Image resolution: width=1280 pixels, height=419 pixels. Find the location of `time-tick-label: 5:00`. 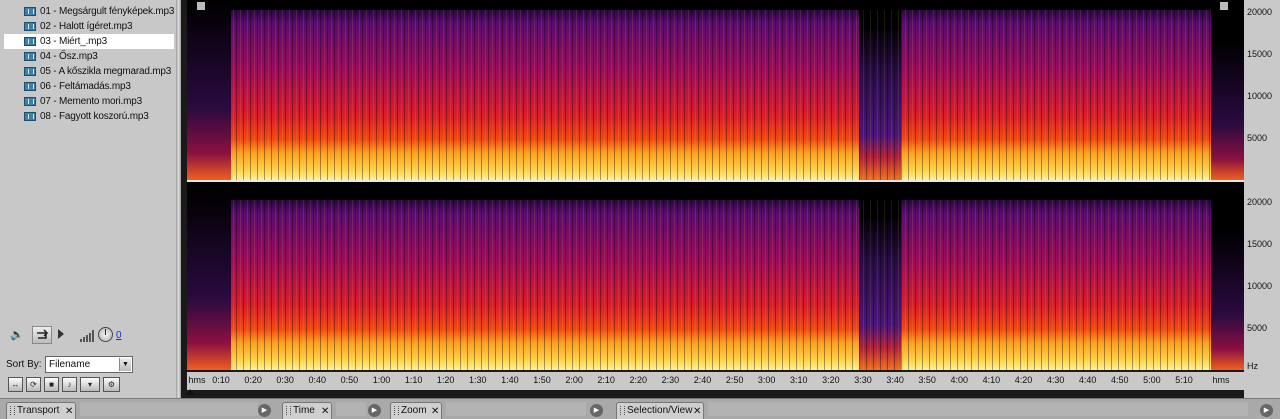

time-tick-label: 5:00 is located at coordinates (1152, 380).